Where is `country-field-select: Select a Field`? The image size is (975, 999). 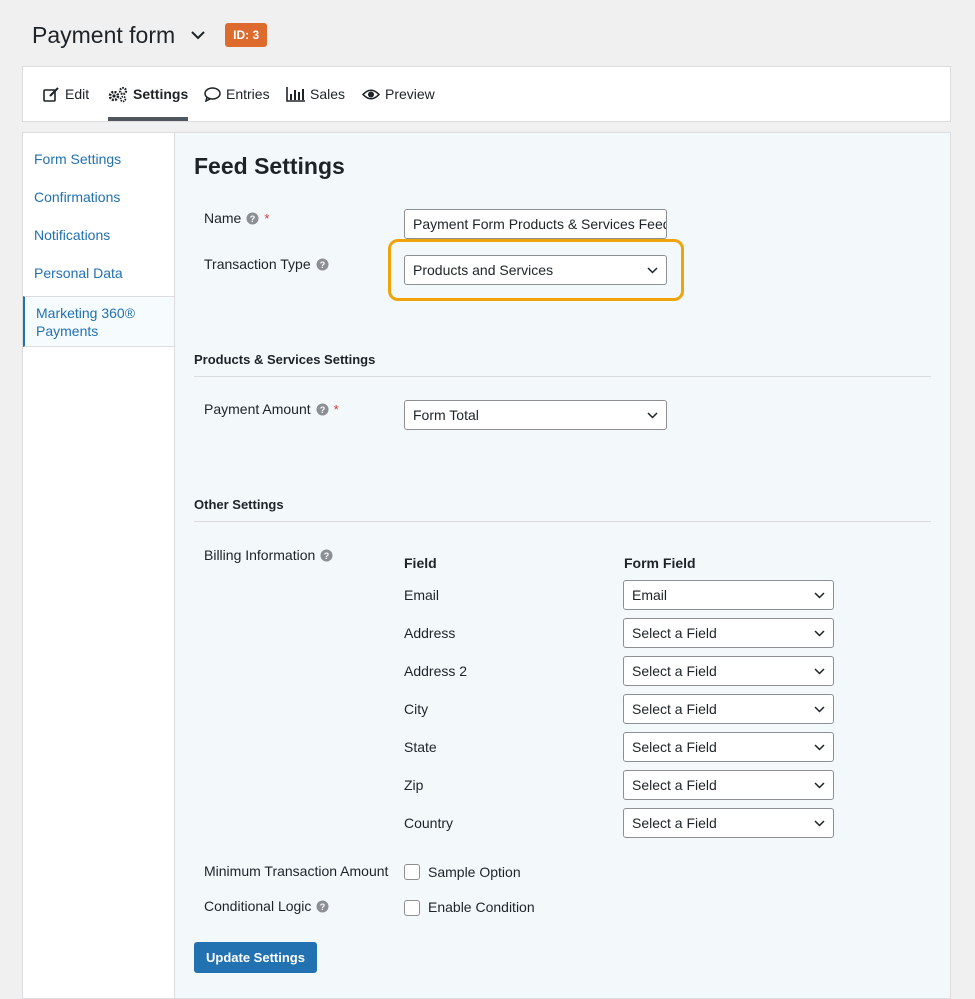
country-field-select: Select a Field is located at coordinates (728, 823).